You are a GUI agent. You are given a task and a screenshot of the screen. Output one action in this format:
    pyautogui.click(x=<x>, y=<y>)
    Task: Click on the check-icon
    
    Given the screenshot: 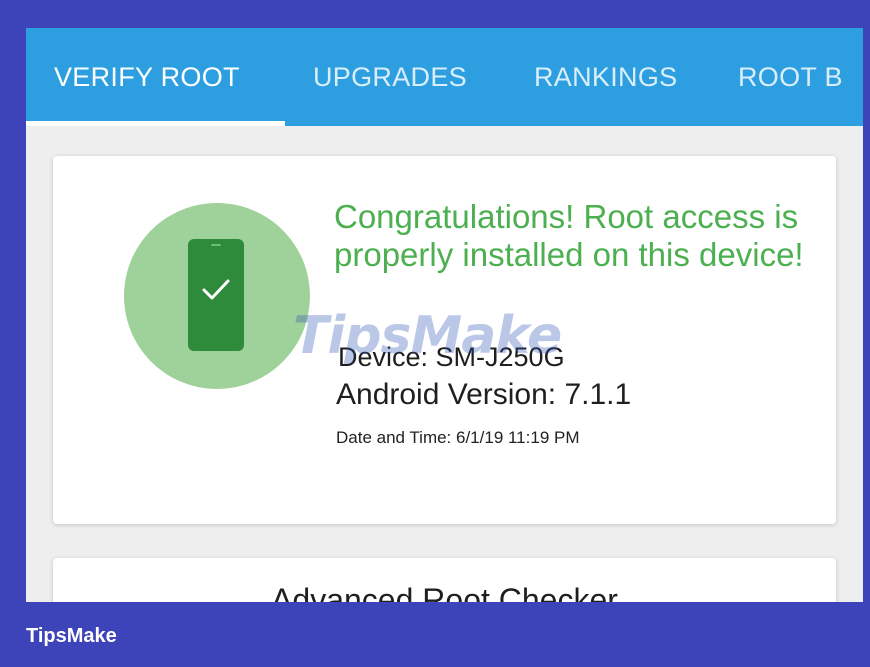 What is the action you would take?
    pyautogui.click(x=216, y=289)
    